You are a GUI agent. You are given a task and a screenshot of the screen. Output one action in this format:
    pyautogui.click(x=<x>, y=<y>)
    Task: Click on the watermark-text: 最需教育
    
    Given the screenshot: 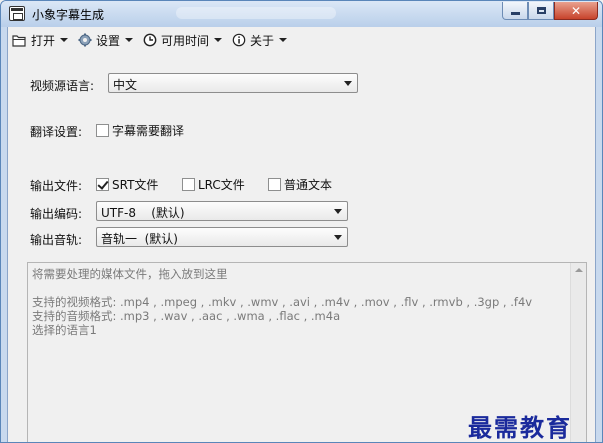 What is the action you would take?
    pyautogui.click(x=520, y=427)
    